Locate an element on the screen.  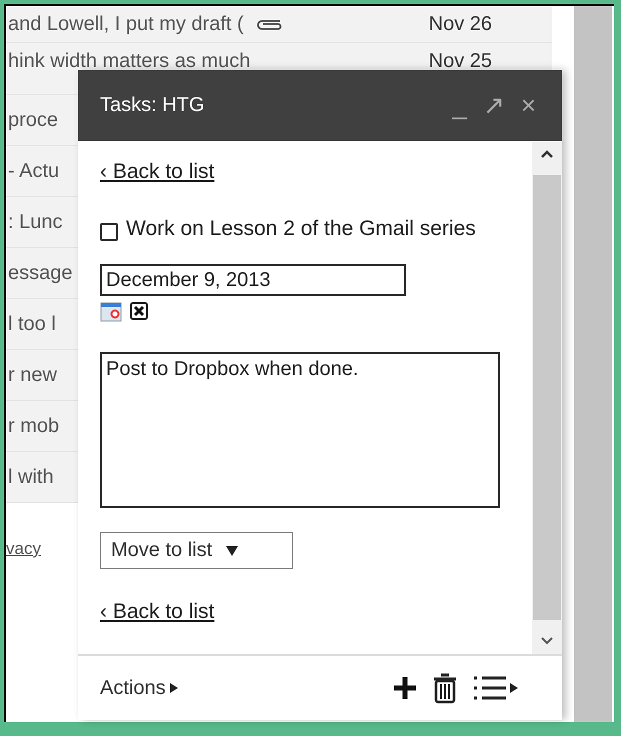
calendar-icon is located at coordinates (111, 312).